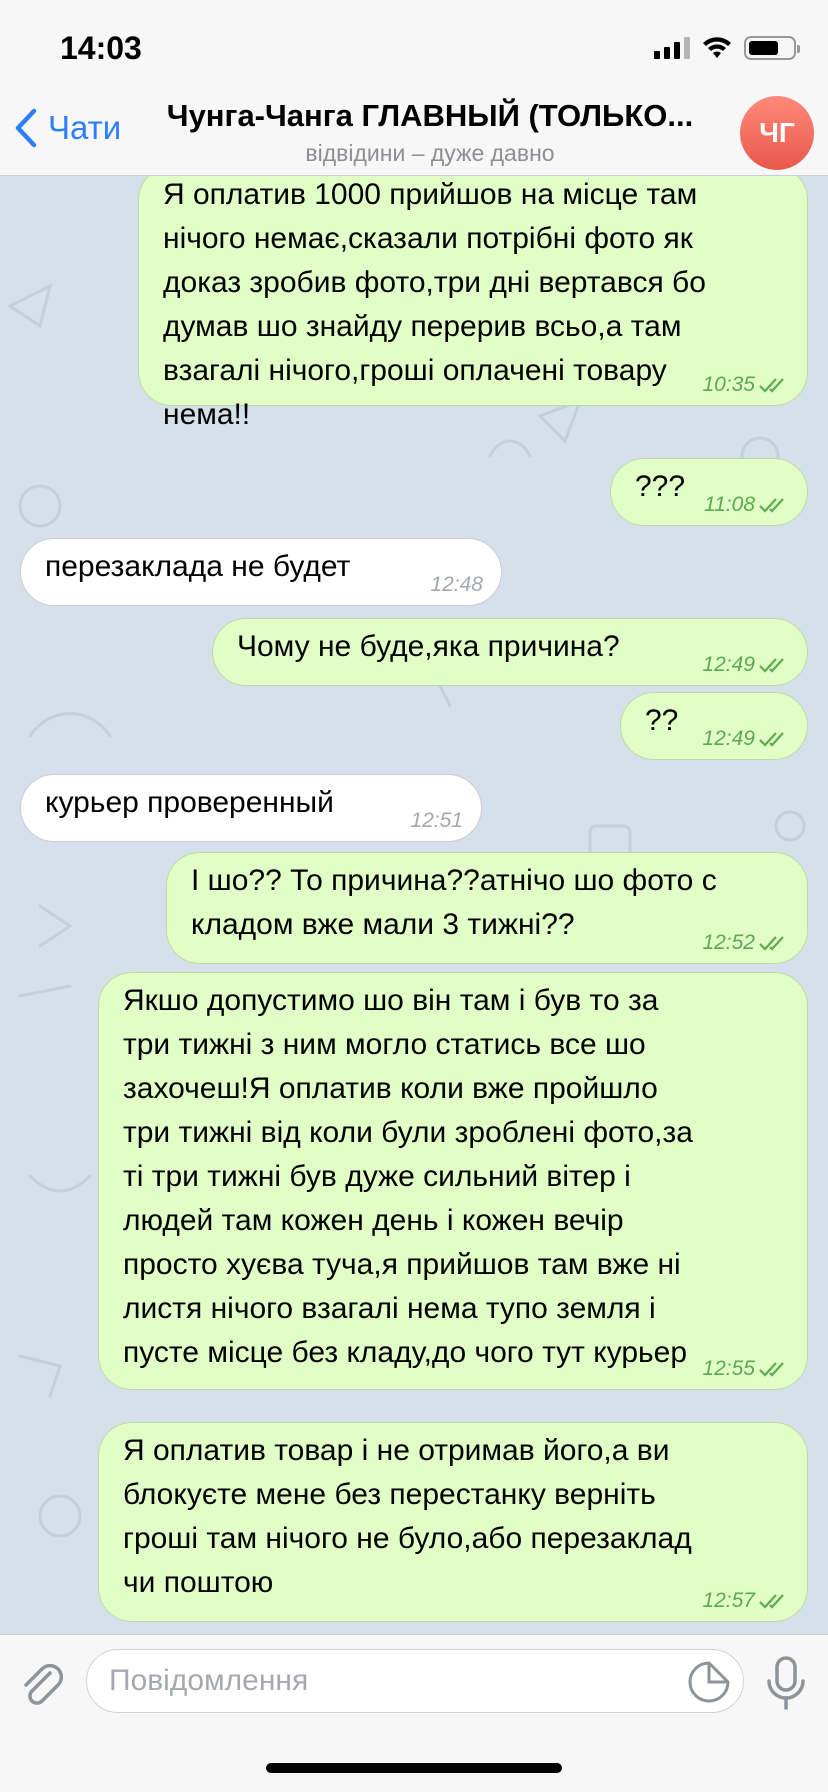 The height and width of the screenshot is (1792, 828). Describe the element at coordinates (26, 128) in the screenshot. I see `back-chevron-icon` at that location.